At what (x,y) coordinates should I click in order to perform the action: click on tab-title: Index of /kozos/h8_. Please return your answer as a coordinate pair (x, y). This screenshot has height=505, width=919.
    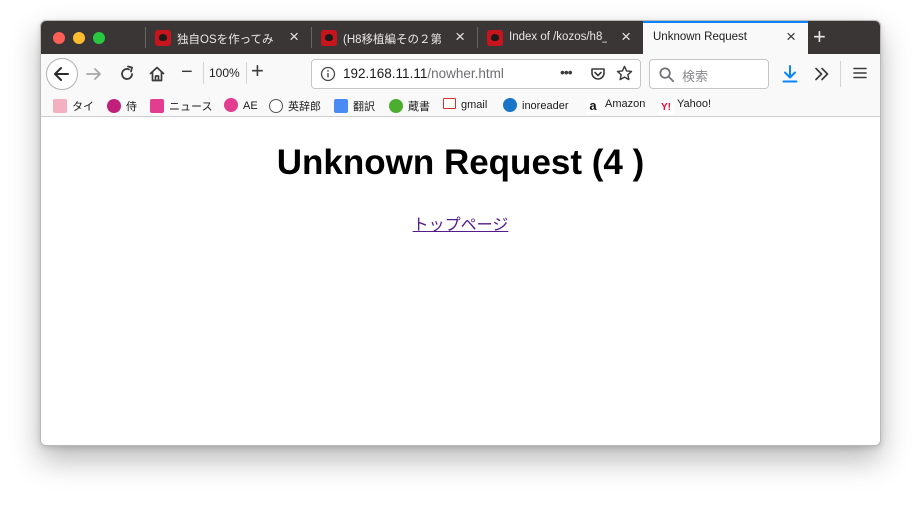
    Looking at the image, I should click on (558, 37).